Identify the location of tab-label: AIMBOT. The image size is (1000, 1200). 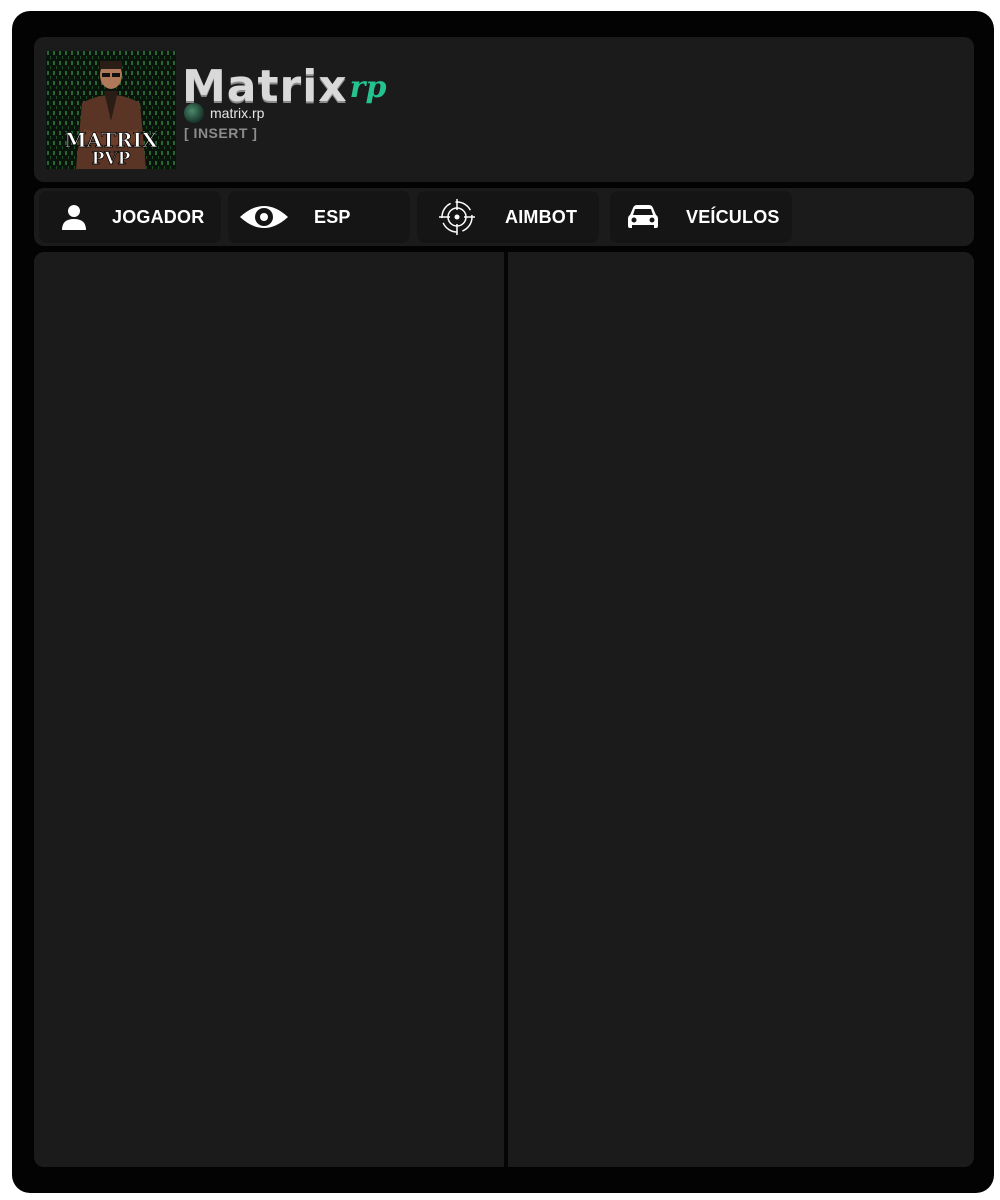
(541, 217).